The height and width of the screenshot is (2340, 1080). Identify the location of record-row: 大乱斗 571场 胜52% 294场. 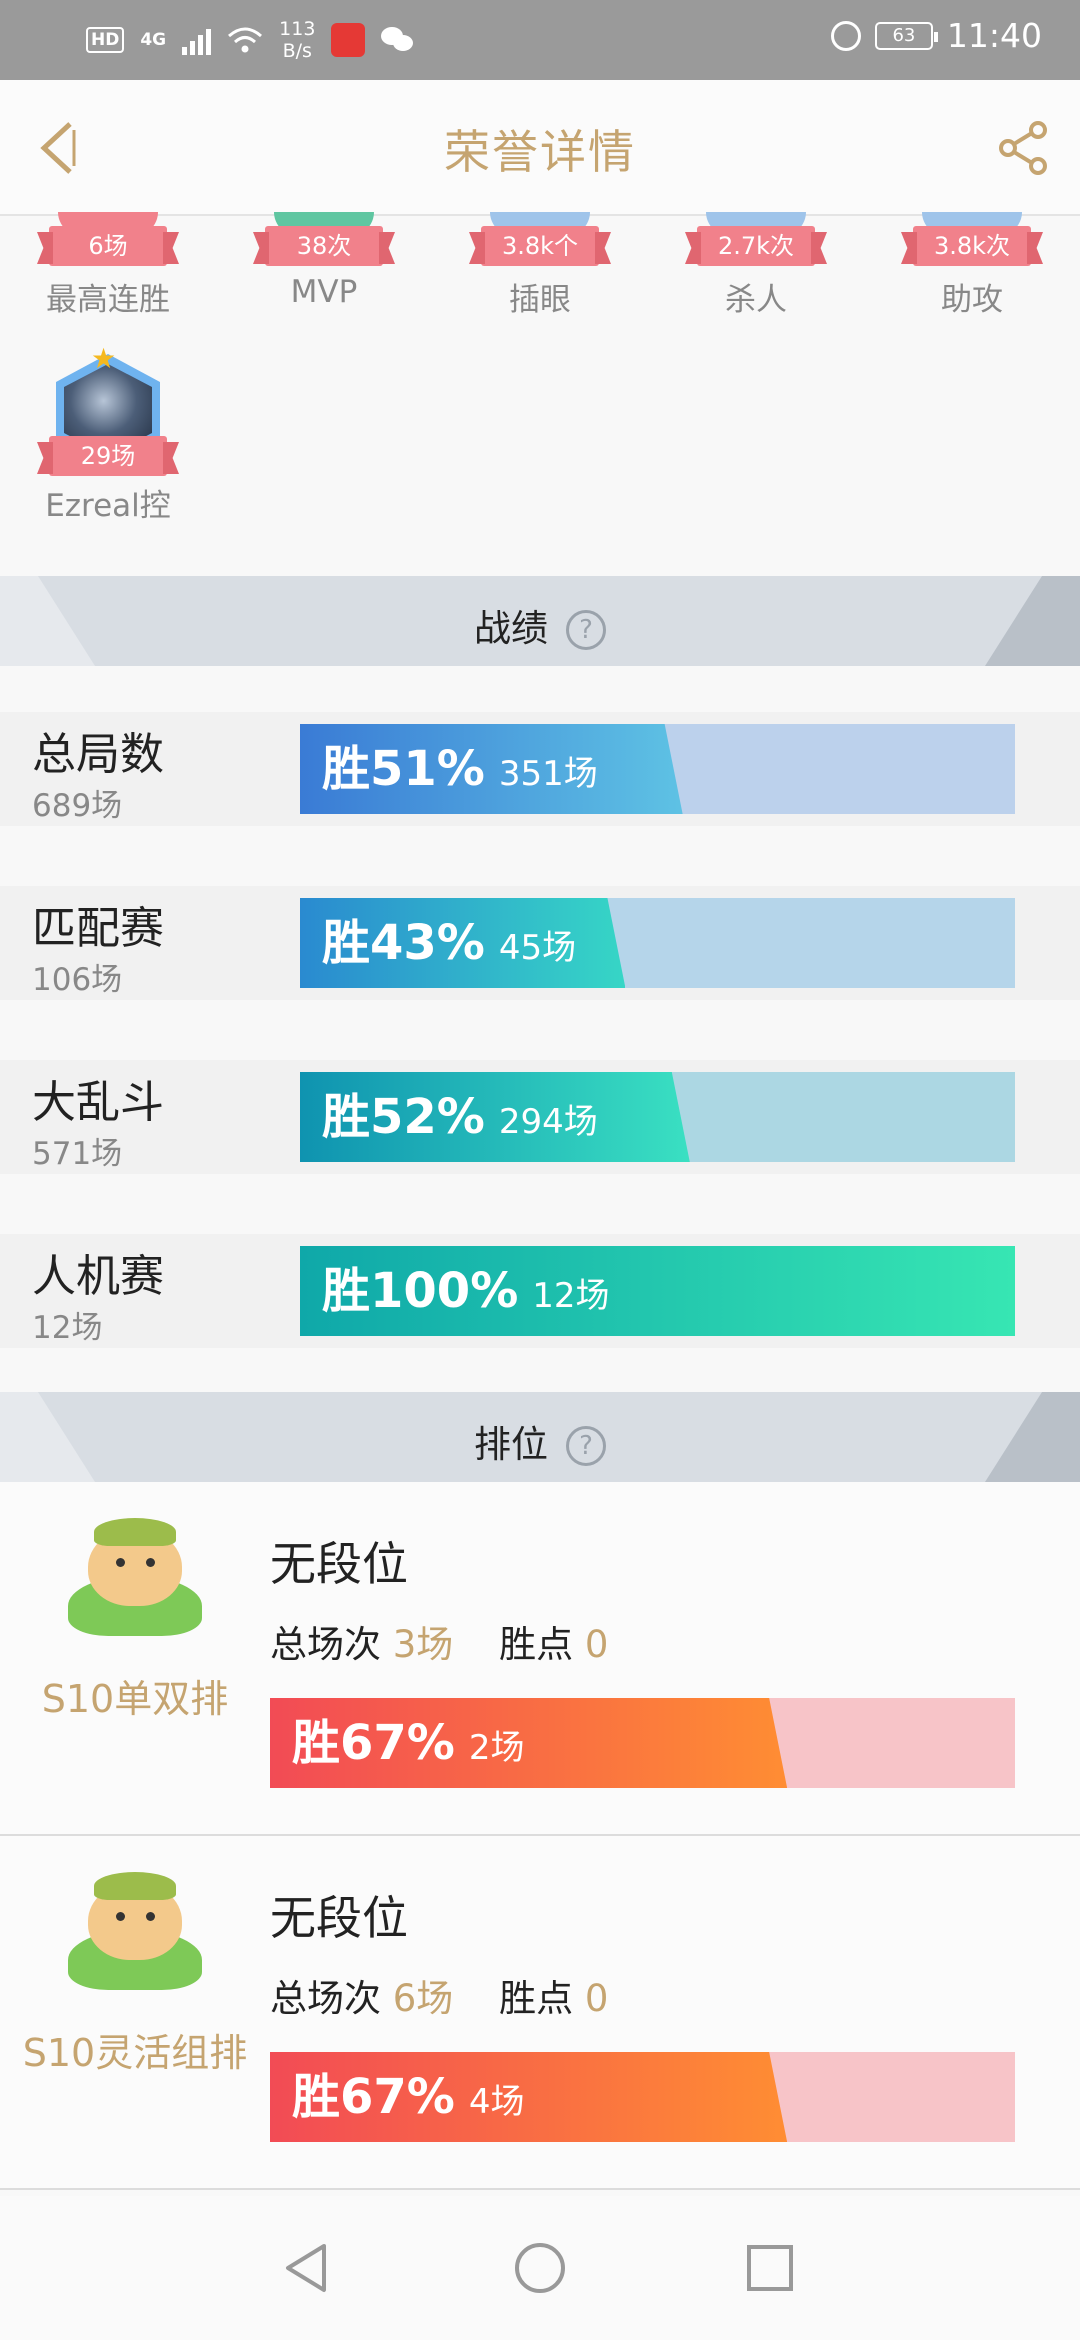
(540, 1117).